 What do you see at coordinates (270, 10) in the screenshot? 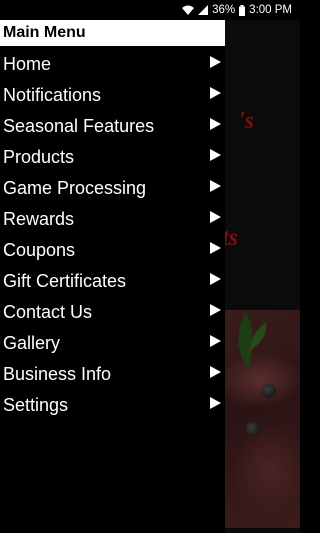
I see `clock: 3:00 PM` at bounding box center [270, 10].